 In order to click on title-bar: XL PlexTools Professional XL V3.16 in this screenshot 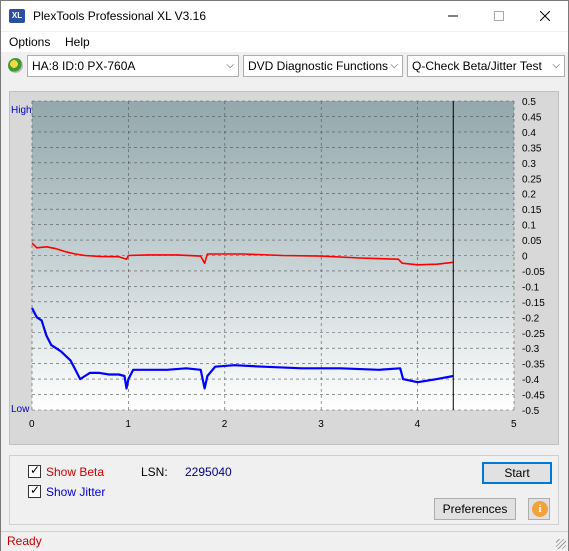, I will do `click(284, 16)`.